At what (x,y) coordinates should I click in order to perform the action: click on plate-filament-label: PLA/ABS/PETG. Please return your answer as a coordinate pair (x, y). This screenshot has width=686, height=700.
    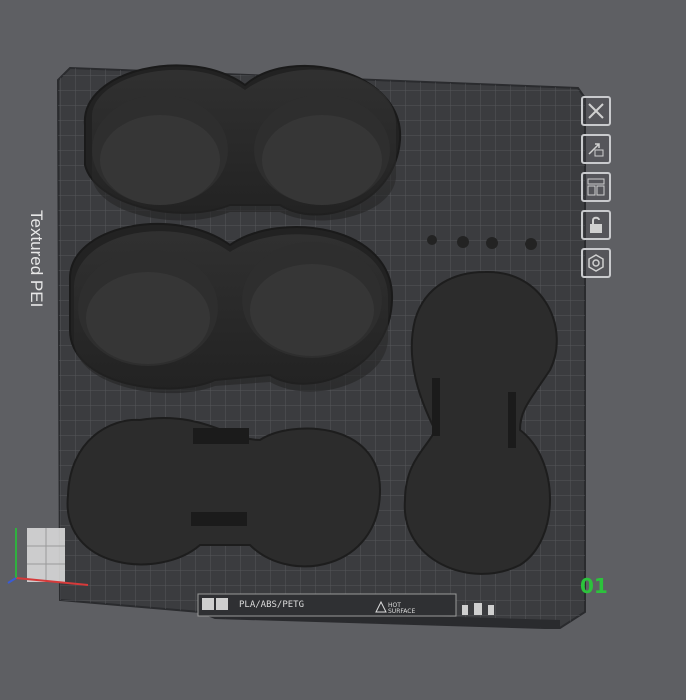
    Looking at the image, I should click on (254, 605).